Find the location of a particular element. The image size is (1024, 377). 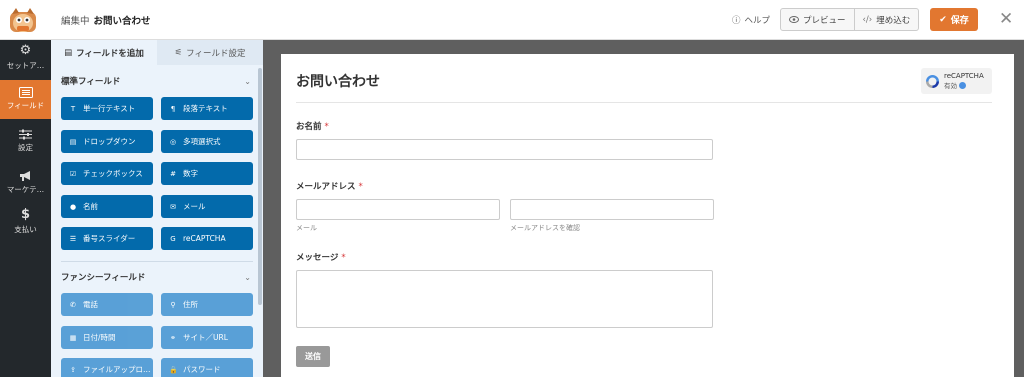

email-confirm-input is located at coordinates (612, 209).